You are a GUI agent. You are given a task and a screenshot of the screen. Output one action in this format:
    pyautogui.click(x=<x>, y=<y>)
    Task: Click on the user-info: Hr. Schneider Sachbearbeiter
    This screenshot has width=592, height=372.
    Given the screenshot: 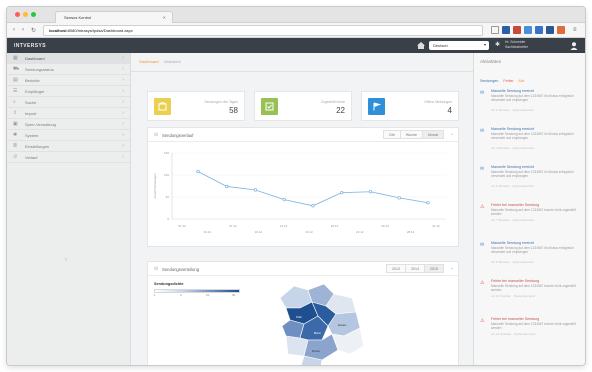 What is the action you would take?
    pyautogui.click(x=516, y=44)
    